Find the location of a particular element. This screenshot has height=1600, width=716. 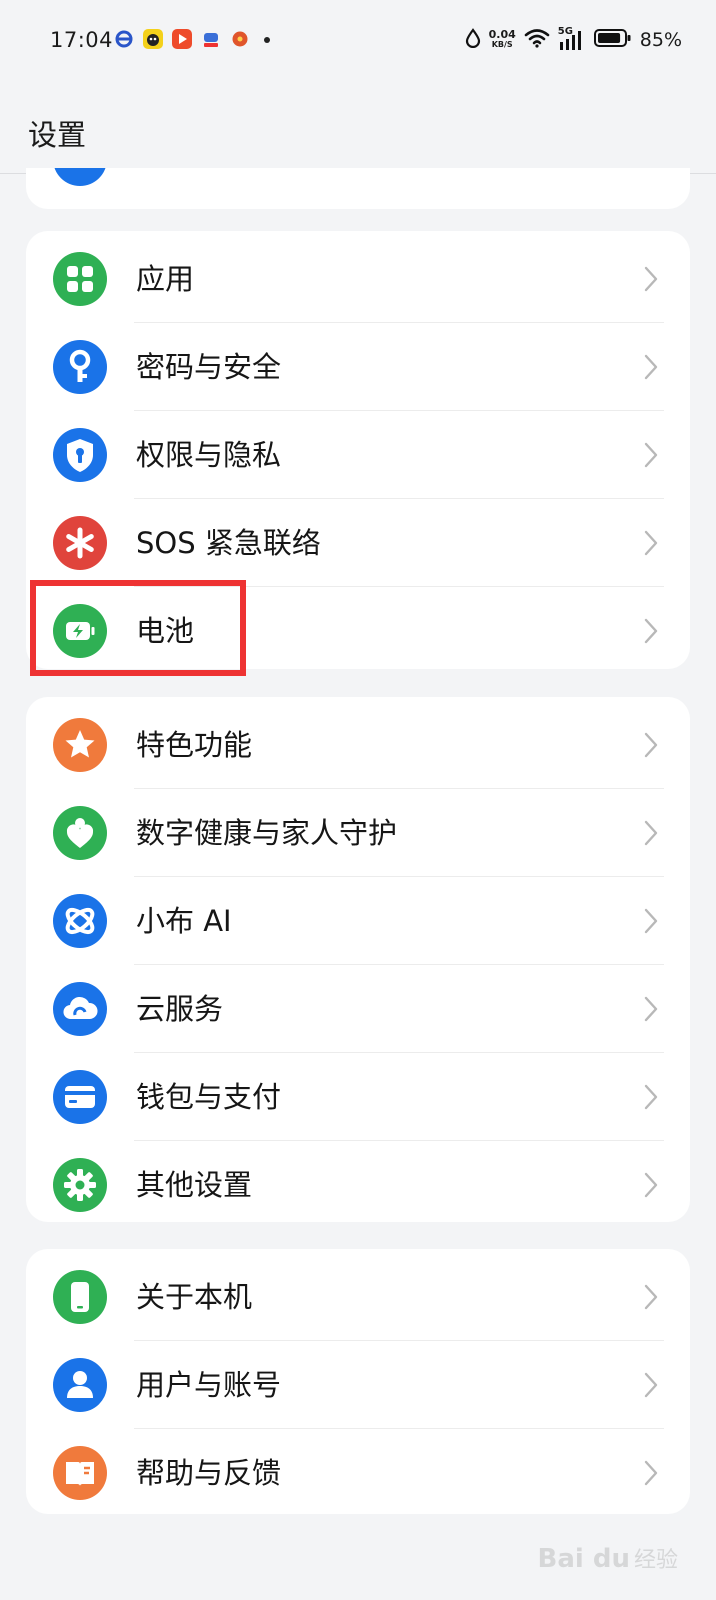

settings-item-label: 云服务 is located at coordinates (180, 1009).